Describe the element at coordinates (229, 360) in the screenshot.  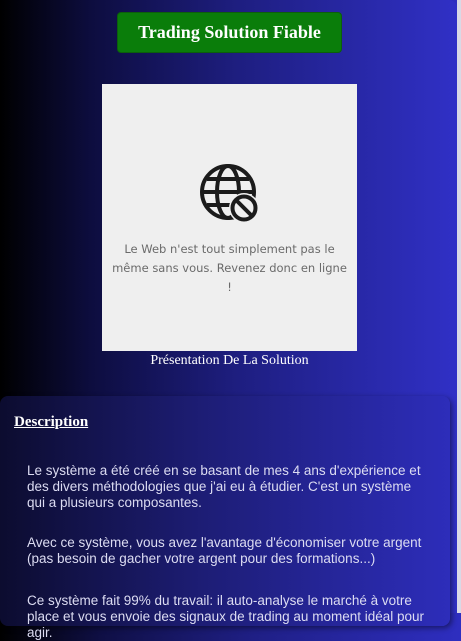
I see `video-caption: Présentation De La Solution` at that location.